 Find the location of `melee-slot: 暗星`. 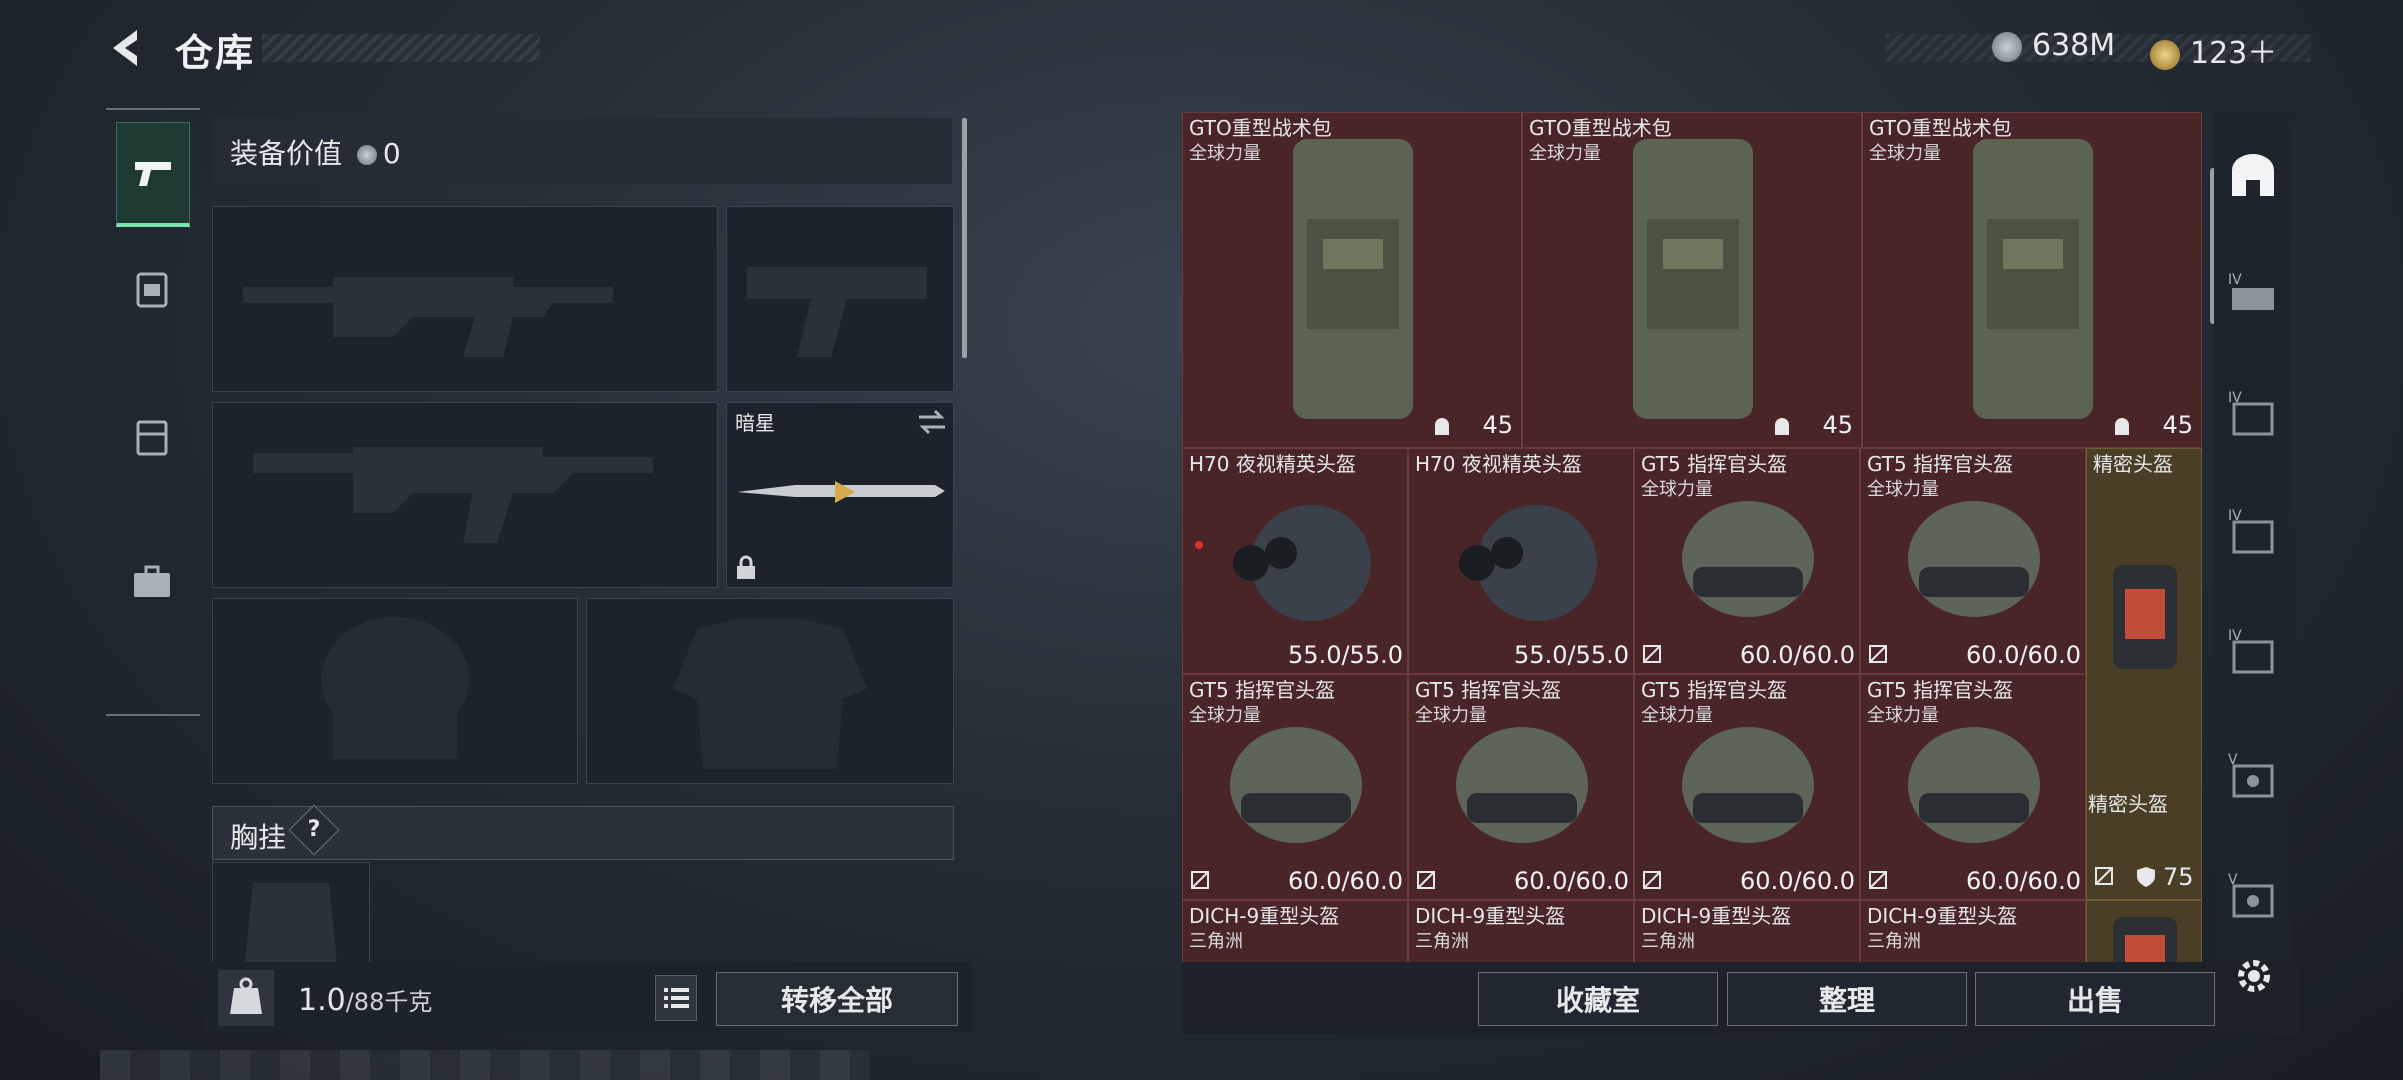

melee-slot: 暗星 is located at coordinates (840, 495).